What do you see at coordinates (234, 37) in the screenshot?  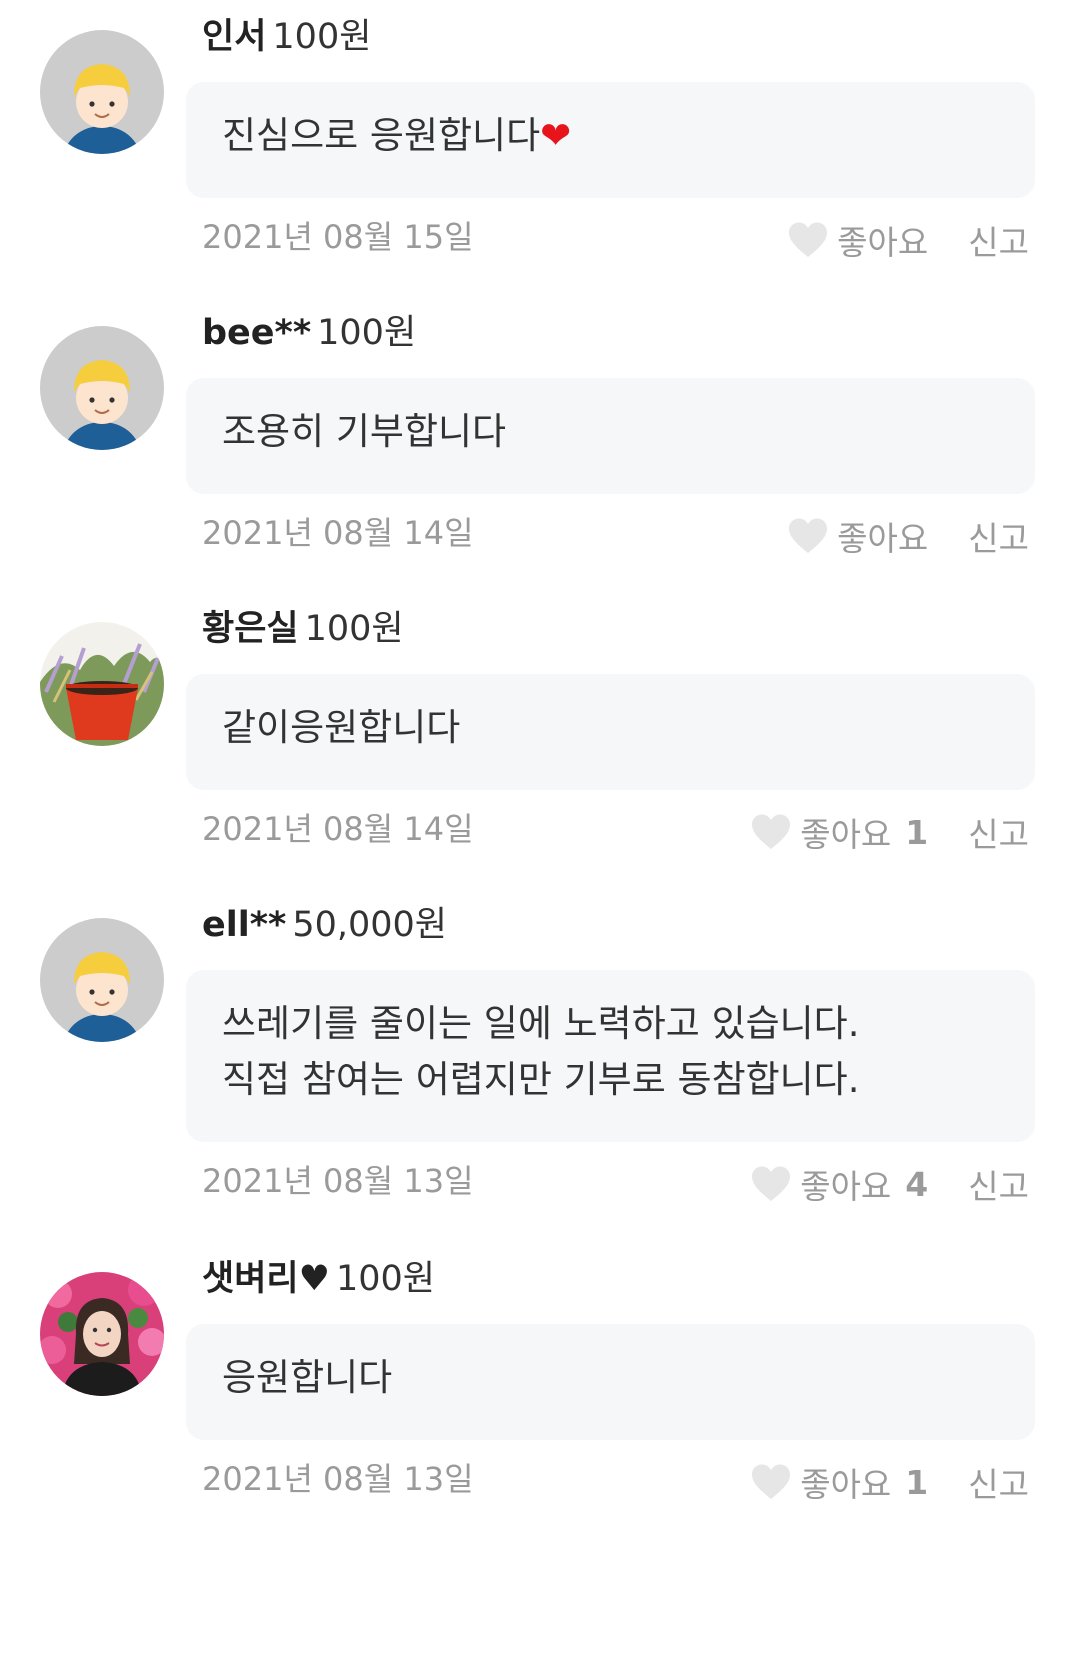 I see `commenter-name: 인서` at bounding box center [234, 37].